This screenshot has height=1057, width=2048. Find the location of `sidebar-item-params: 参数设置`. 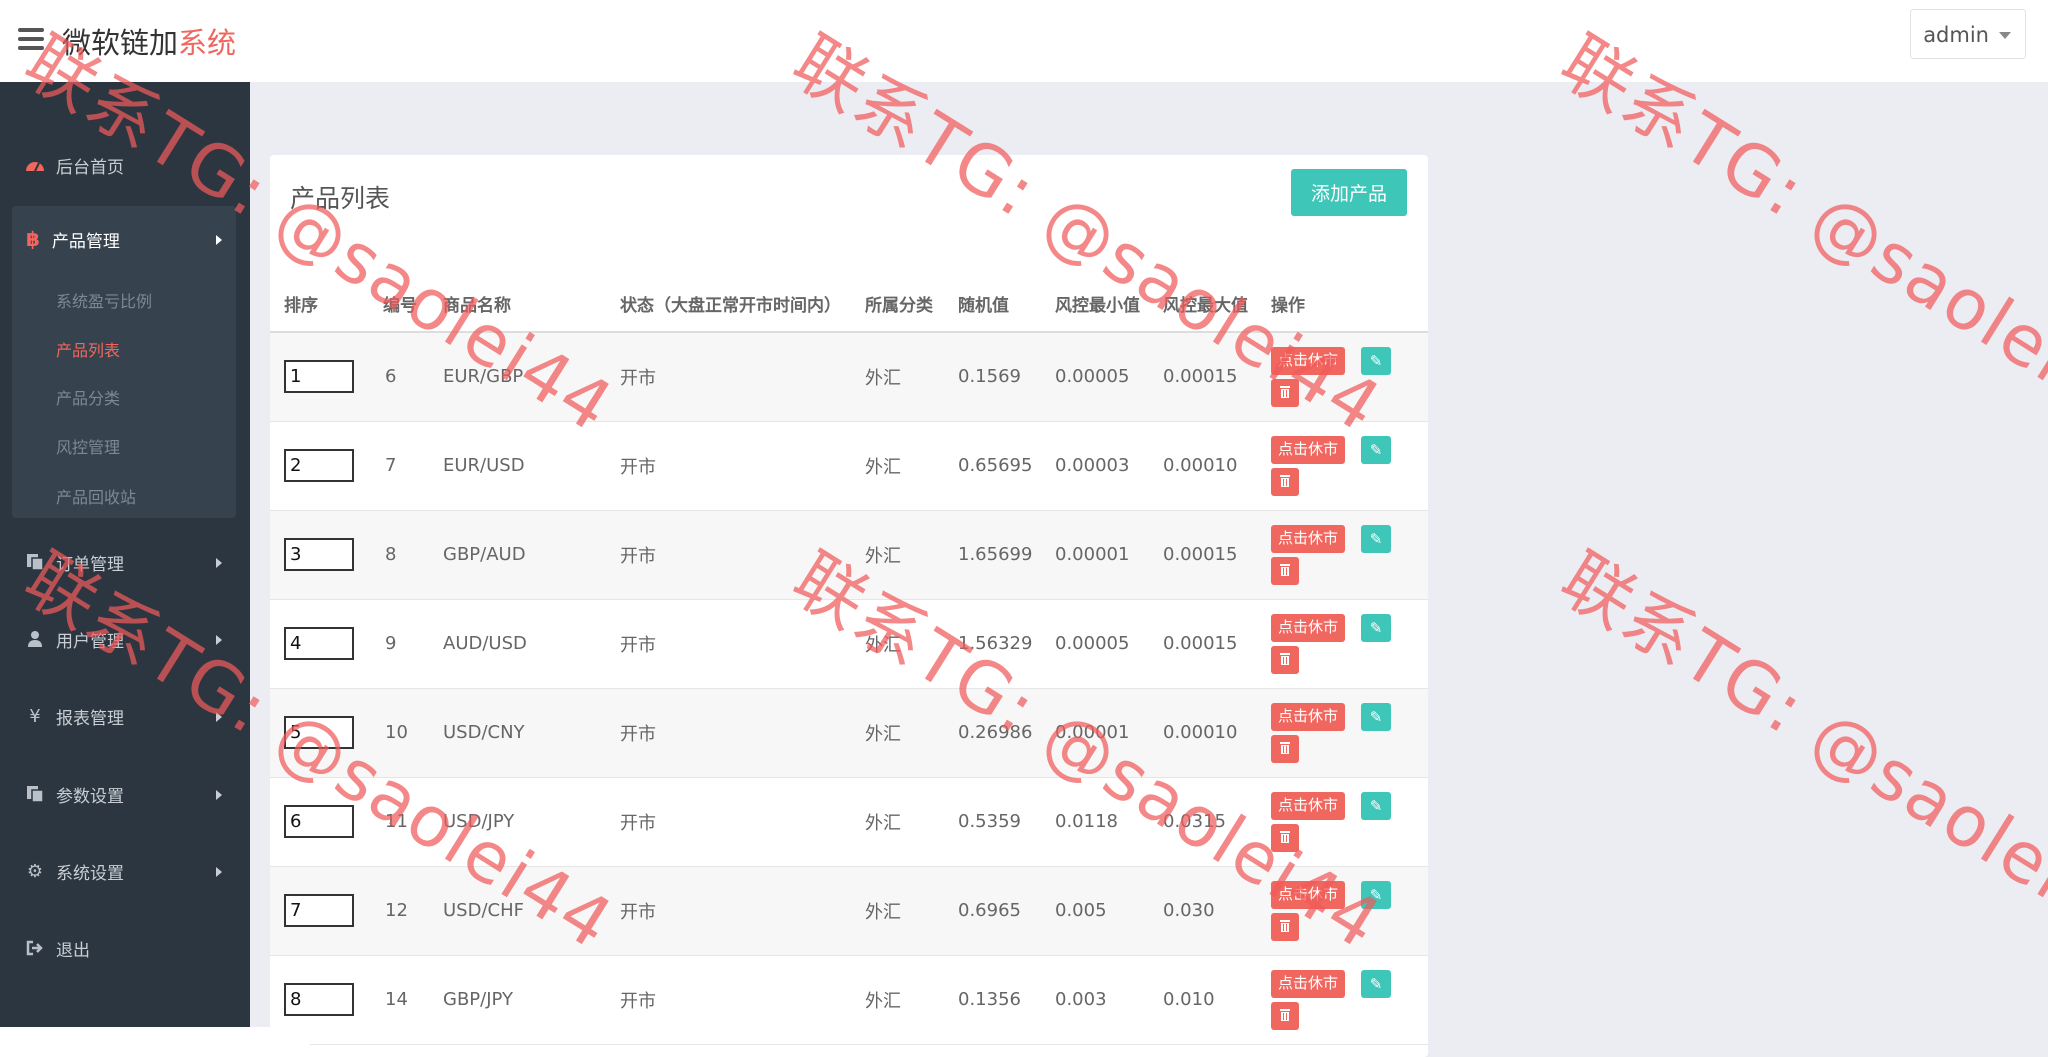

sidebar-item-params: 参数设置 is located at coordinates (125, 794).